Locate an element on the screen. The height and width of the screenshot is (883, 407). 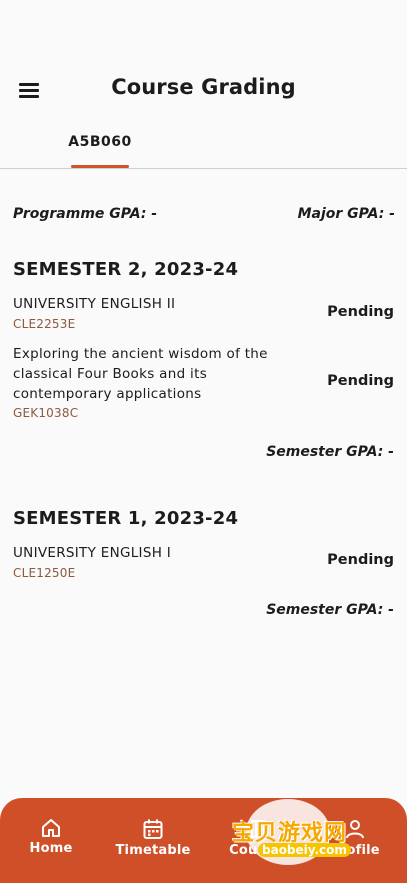
page-title: Course Grading is located at coordinates (203, 87).